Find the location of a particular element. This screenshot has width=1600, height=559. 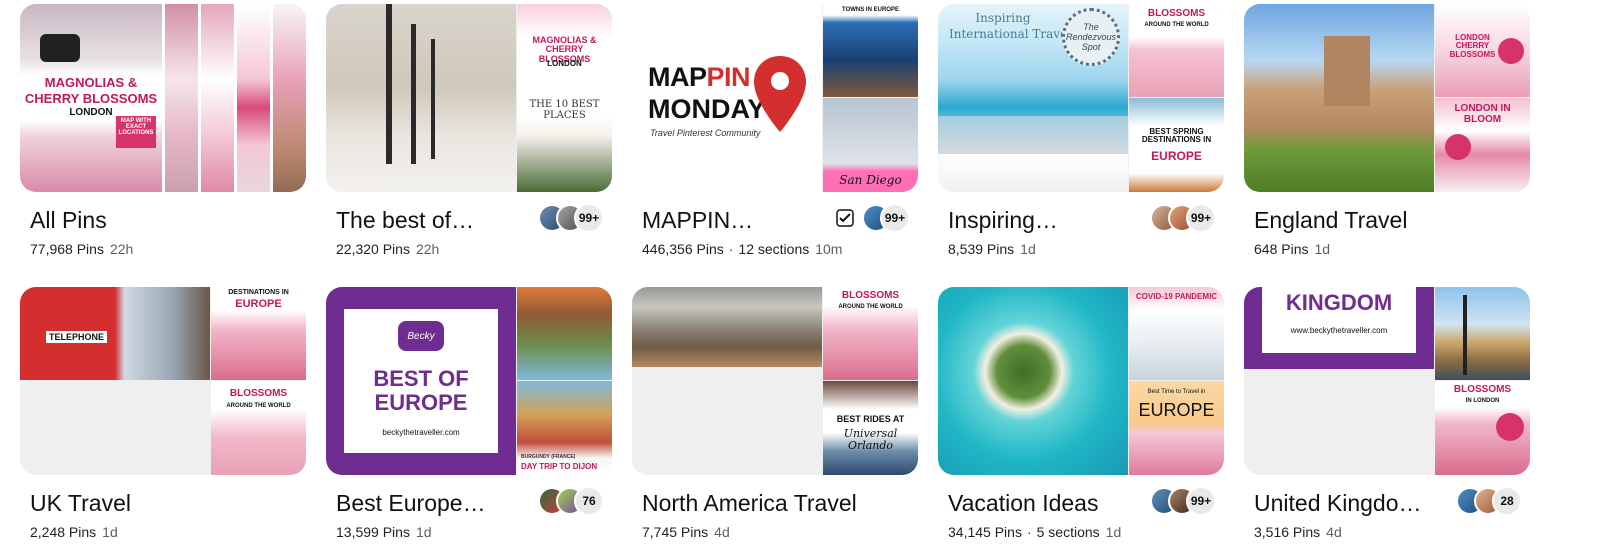

pin-image: Best Time to Travel in EUROPE is located at coordinates (1176, 428).